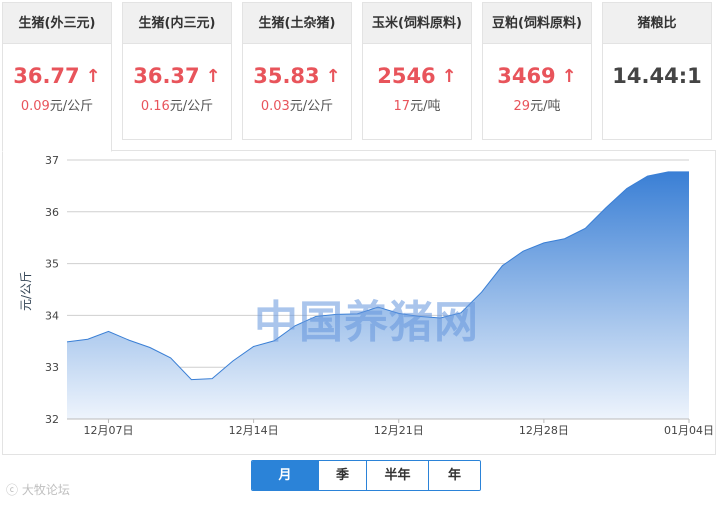 Image resolution: width=718 pixels, height=505 pixels. What do you see at coordinates (57, 23) in the screenshot?
I see `price-card-title: 生猪(外三元)` at bounding box center [57, 23].